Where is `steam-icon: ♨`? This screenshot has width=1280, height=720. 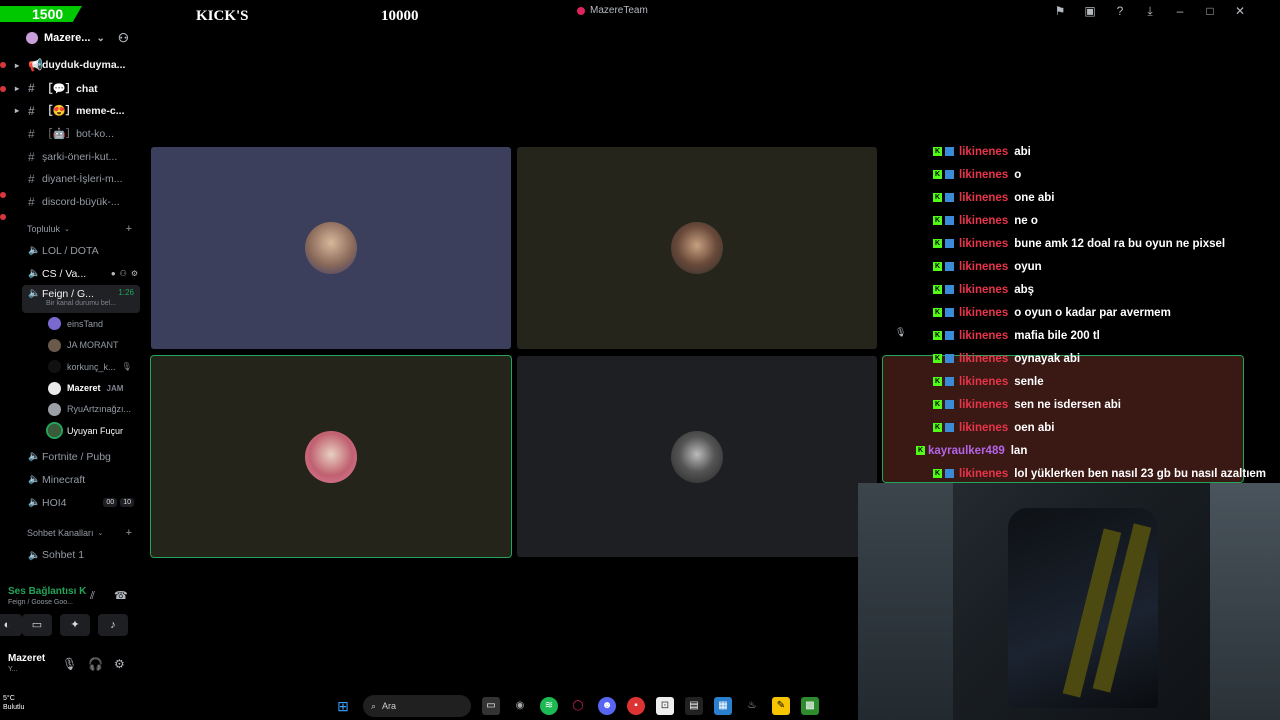
steam-icon: ♨ is located at coordinates (752, 706).